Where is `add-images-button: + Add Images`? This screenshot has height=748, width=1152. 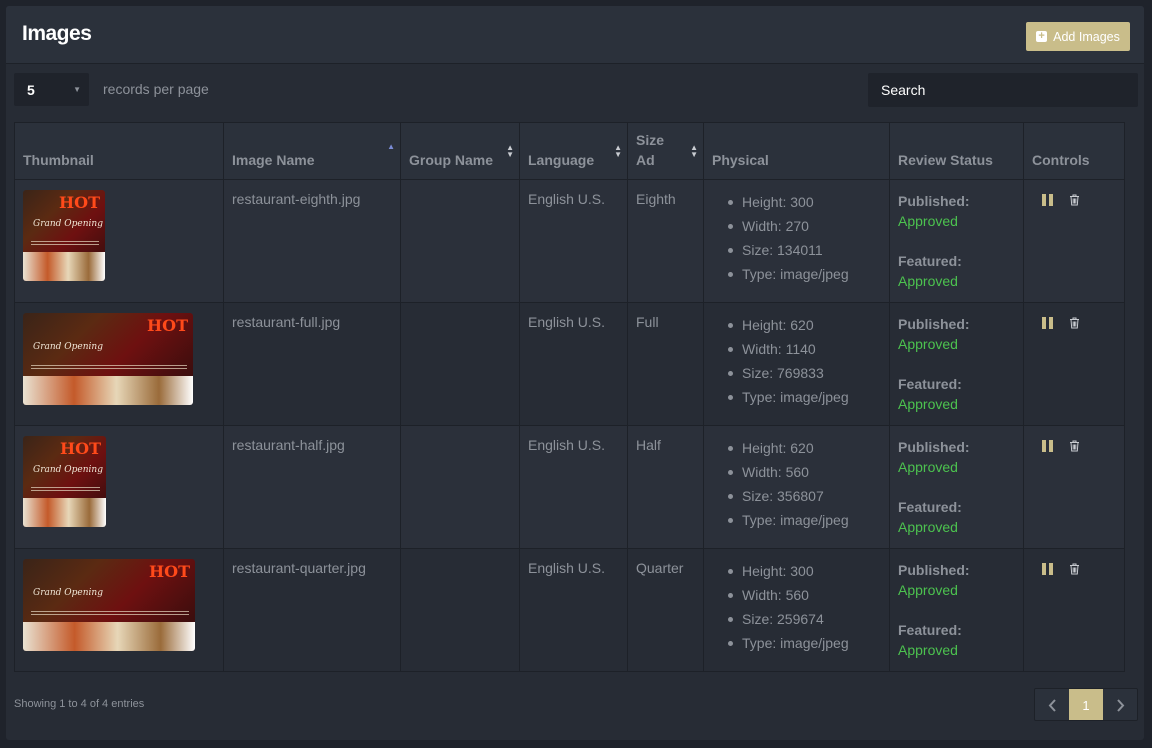 add-images-button: + Add Images is located at coordinates (1078, 36).